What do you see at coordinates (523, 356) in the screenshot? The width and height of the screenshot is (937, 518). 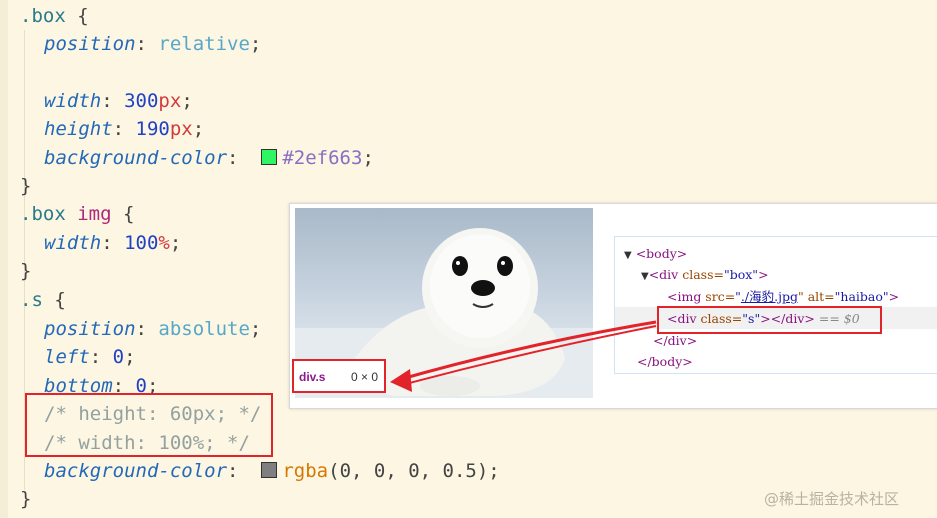 I see `annotation-arrow` at bounding box center [523, 356].